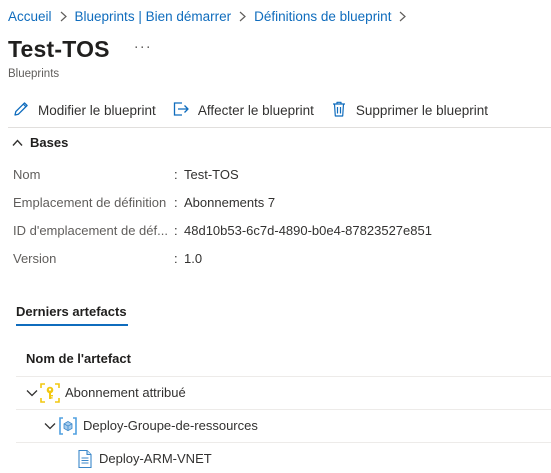 Image resolution: width=551 pixels, height=473 pixels. I want to click on pencil-icon, so click(25, 110).